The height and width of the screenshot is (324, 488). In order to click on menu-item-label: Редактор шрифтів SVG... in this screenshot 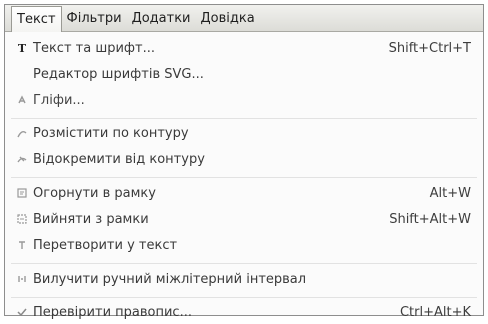, I will do `click(118, 74)`.